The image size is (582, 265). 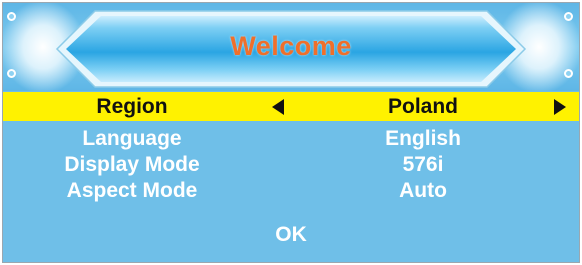 What do you see at coordinates (132, 106) in the screenshot?
I see `region-label: Region` at bounding box center [132, 106].